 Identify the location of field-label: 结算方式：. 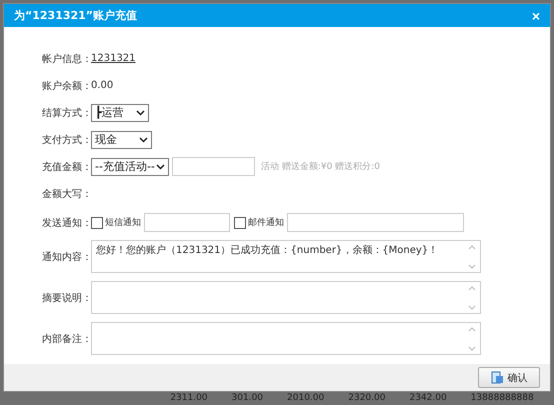
(66, 113).